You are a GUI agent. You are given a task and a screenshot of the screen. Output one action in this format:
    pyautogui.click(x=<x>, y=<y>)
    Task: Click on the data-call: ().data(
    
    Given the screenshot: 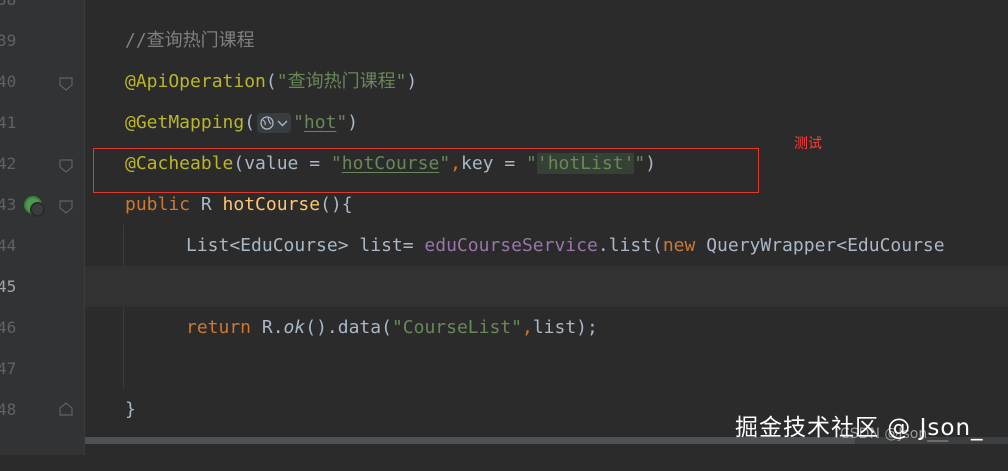 What is the action you would take?
    pyautogui.click(x=348, y=327)
    